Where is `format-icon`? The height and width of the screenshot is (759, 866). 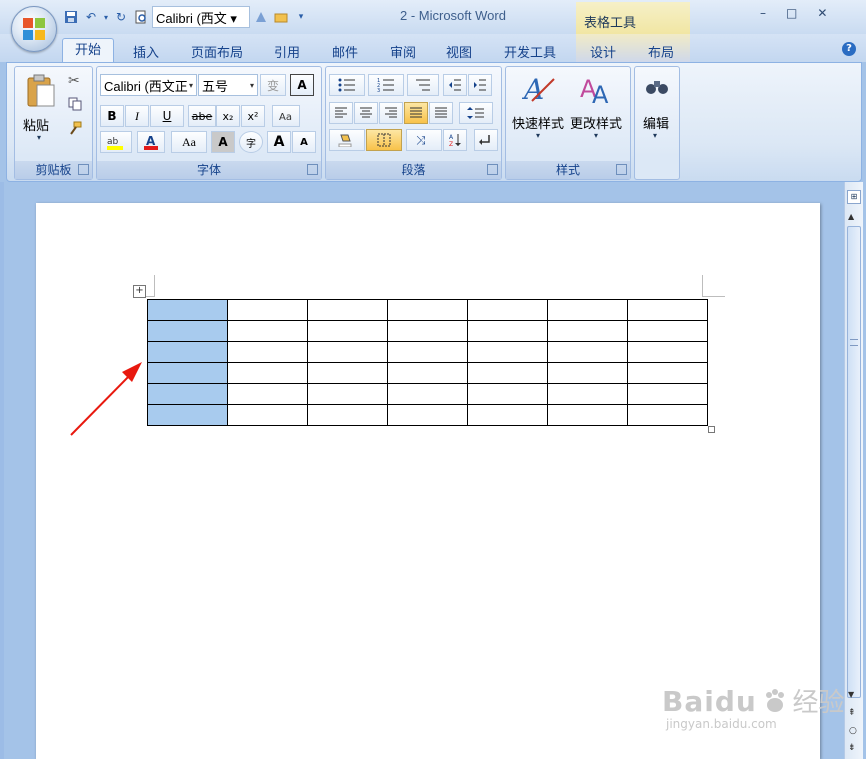 format-icon is located at coordinates (261, 17).